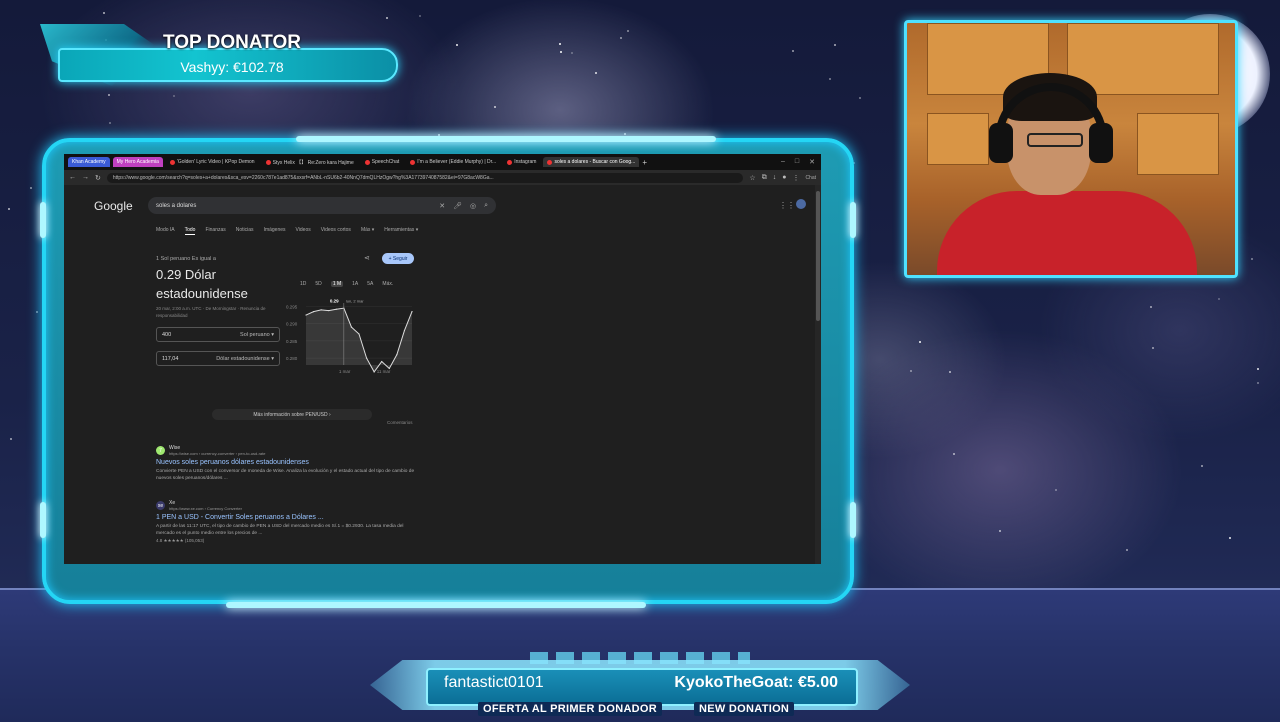 The image size is (1280, 722). Describe the element at coordinates (160, 505) in the screenshot. I see `result-favicon-icon: xe` at that location.